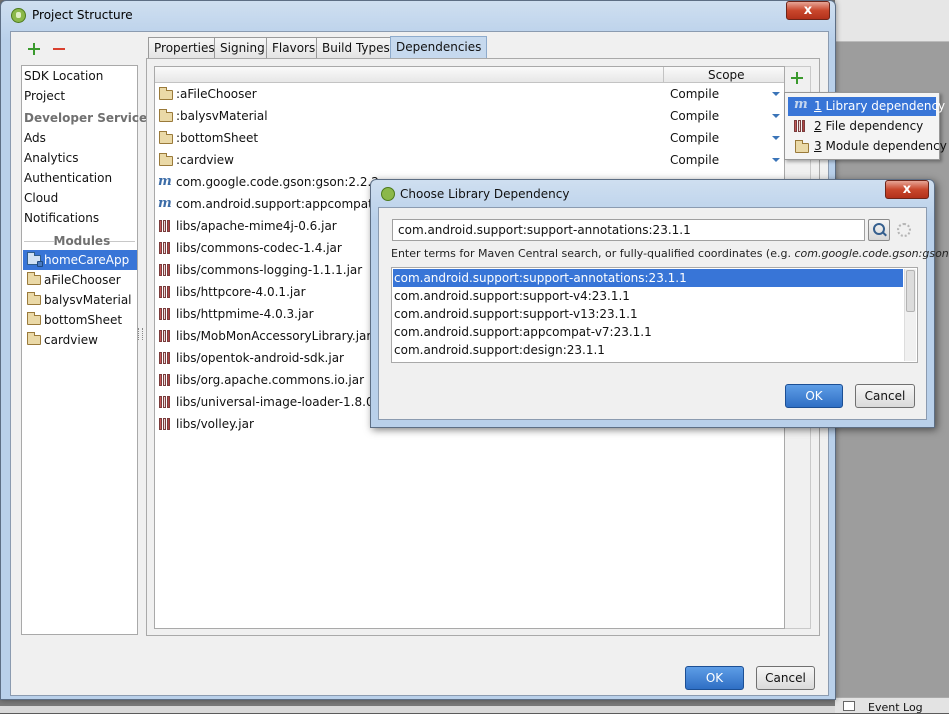  I want to click on dependency-name: libs/opentok-android-sdk.jar, so click(260, 358).